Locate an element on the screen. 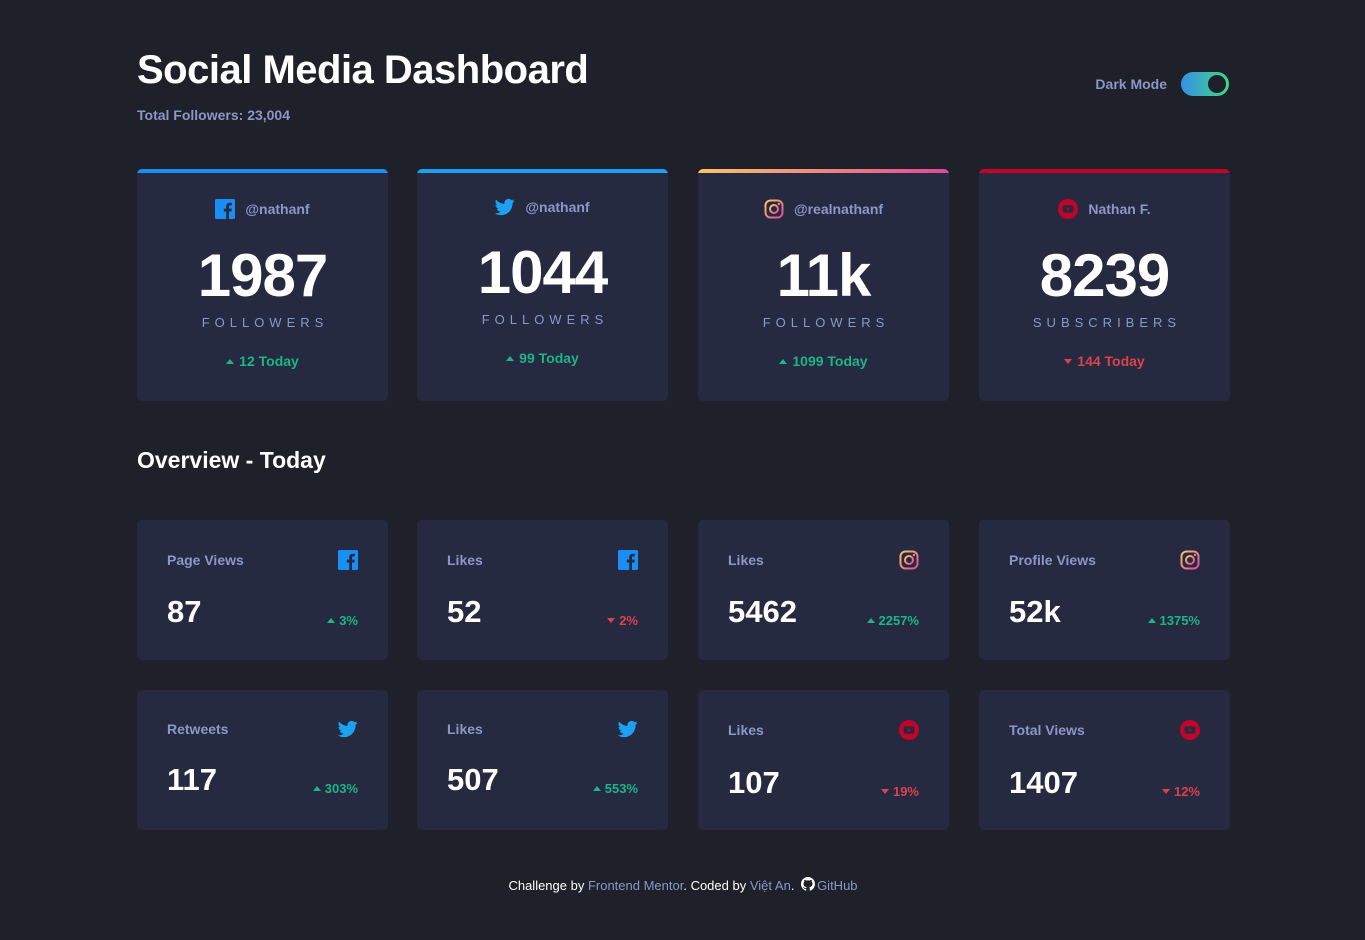 Image resolution: width=1365 pixels, height=940 pixels. overview-card: Profile Views 52k 1375% is located at coordinates (1104, 590).